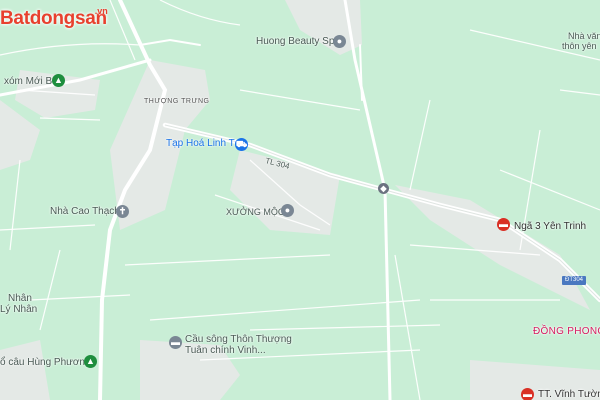  What do you see at coordinates (569, 394) in the screenshot?
I see `poi-label-tt-vinh: TT. Vĩnh Tường` at bounding box center [569, 394].